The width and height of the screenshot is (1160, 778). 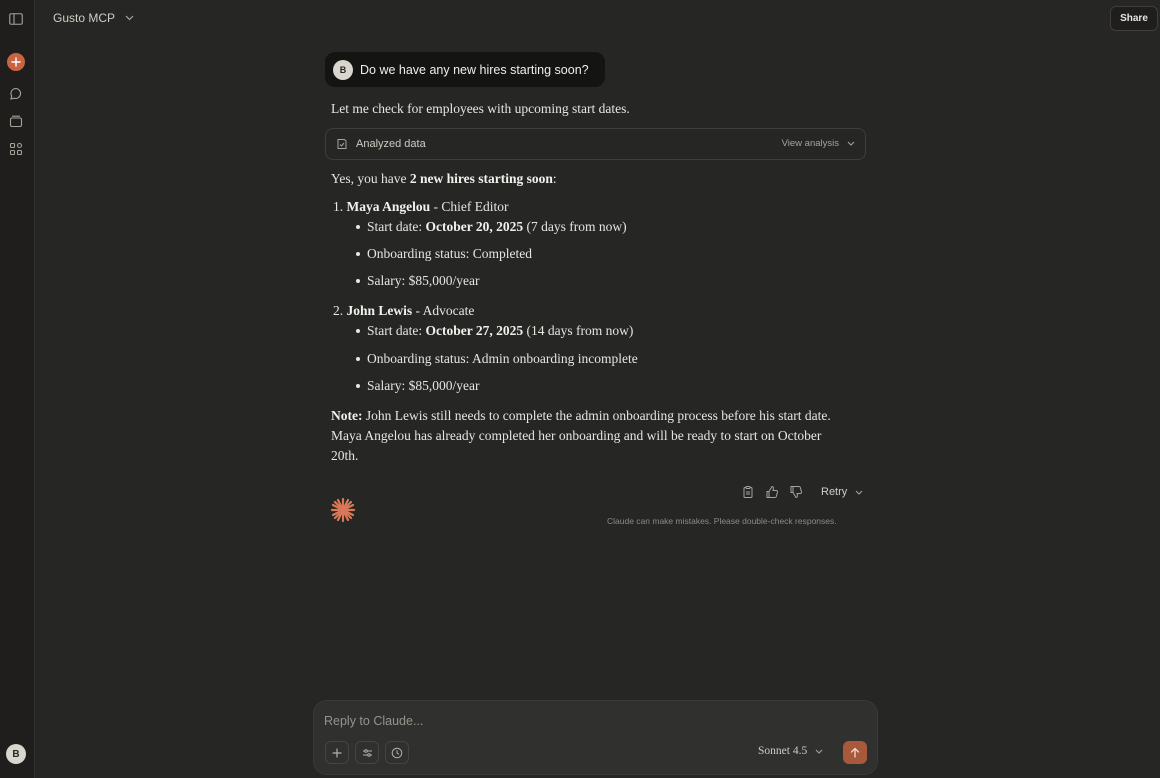 What do you see at coordinates (481, 178) in the screenshot?
I see `summary-bold: 2 new hires starting soon` at bounding box center [481, 178].